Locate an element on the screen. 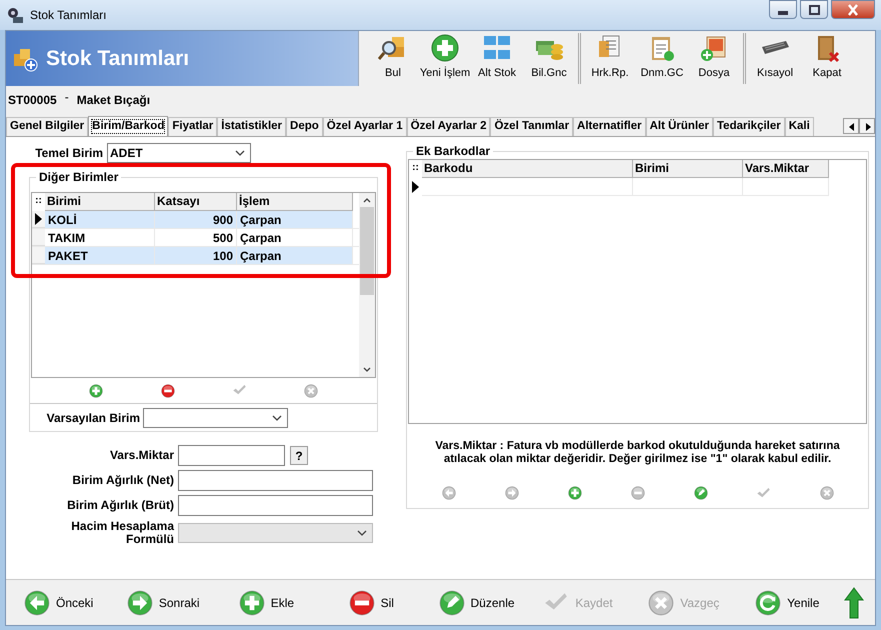  toolbar-button: Sil is located at coordinates (393, 602).